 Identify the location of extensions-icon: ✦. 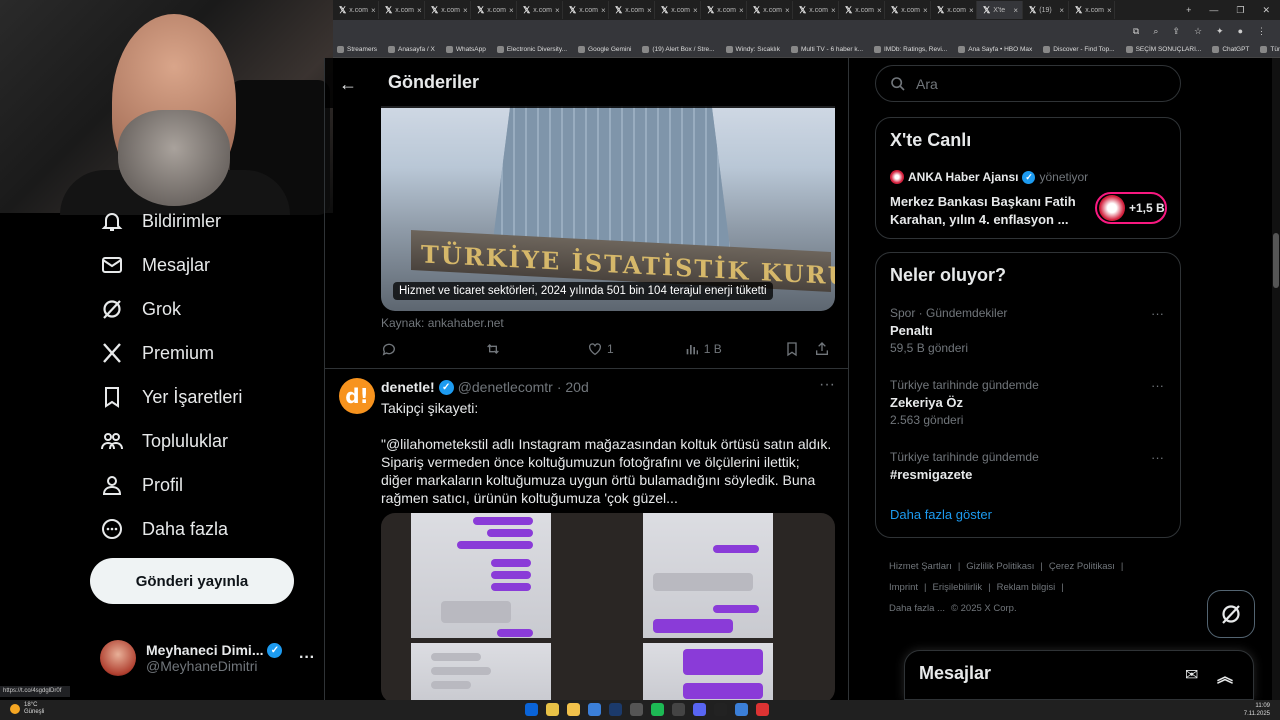
(1220, 31).